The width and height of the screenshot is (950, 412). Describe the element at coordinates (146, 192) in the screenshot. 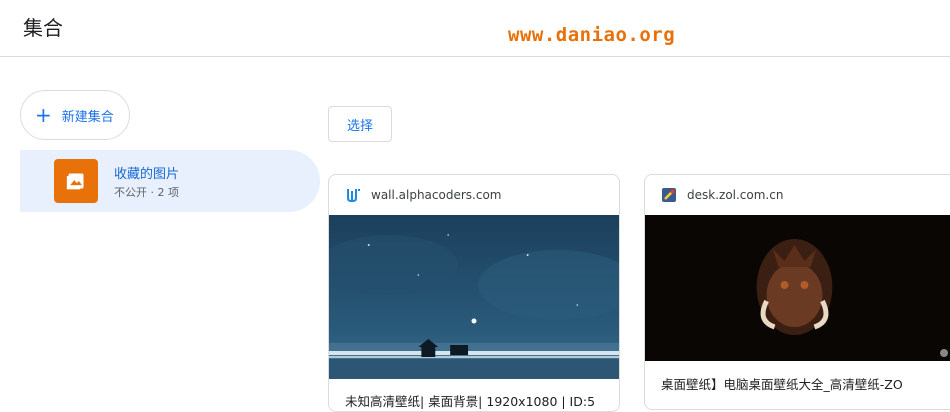

I see `collection-meta: 不公开 · 2 项` at that location.